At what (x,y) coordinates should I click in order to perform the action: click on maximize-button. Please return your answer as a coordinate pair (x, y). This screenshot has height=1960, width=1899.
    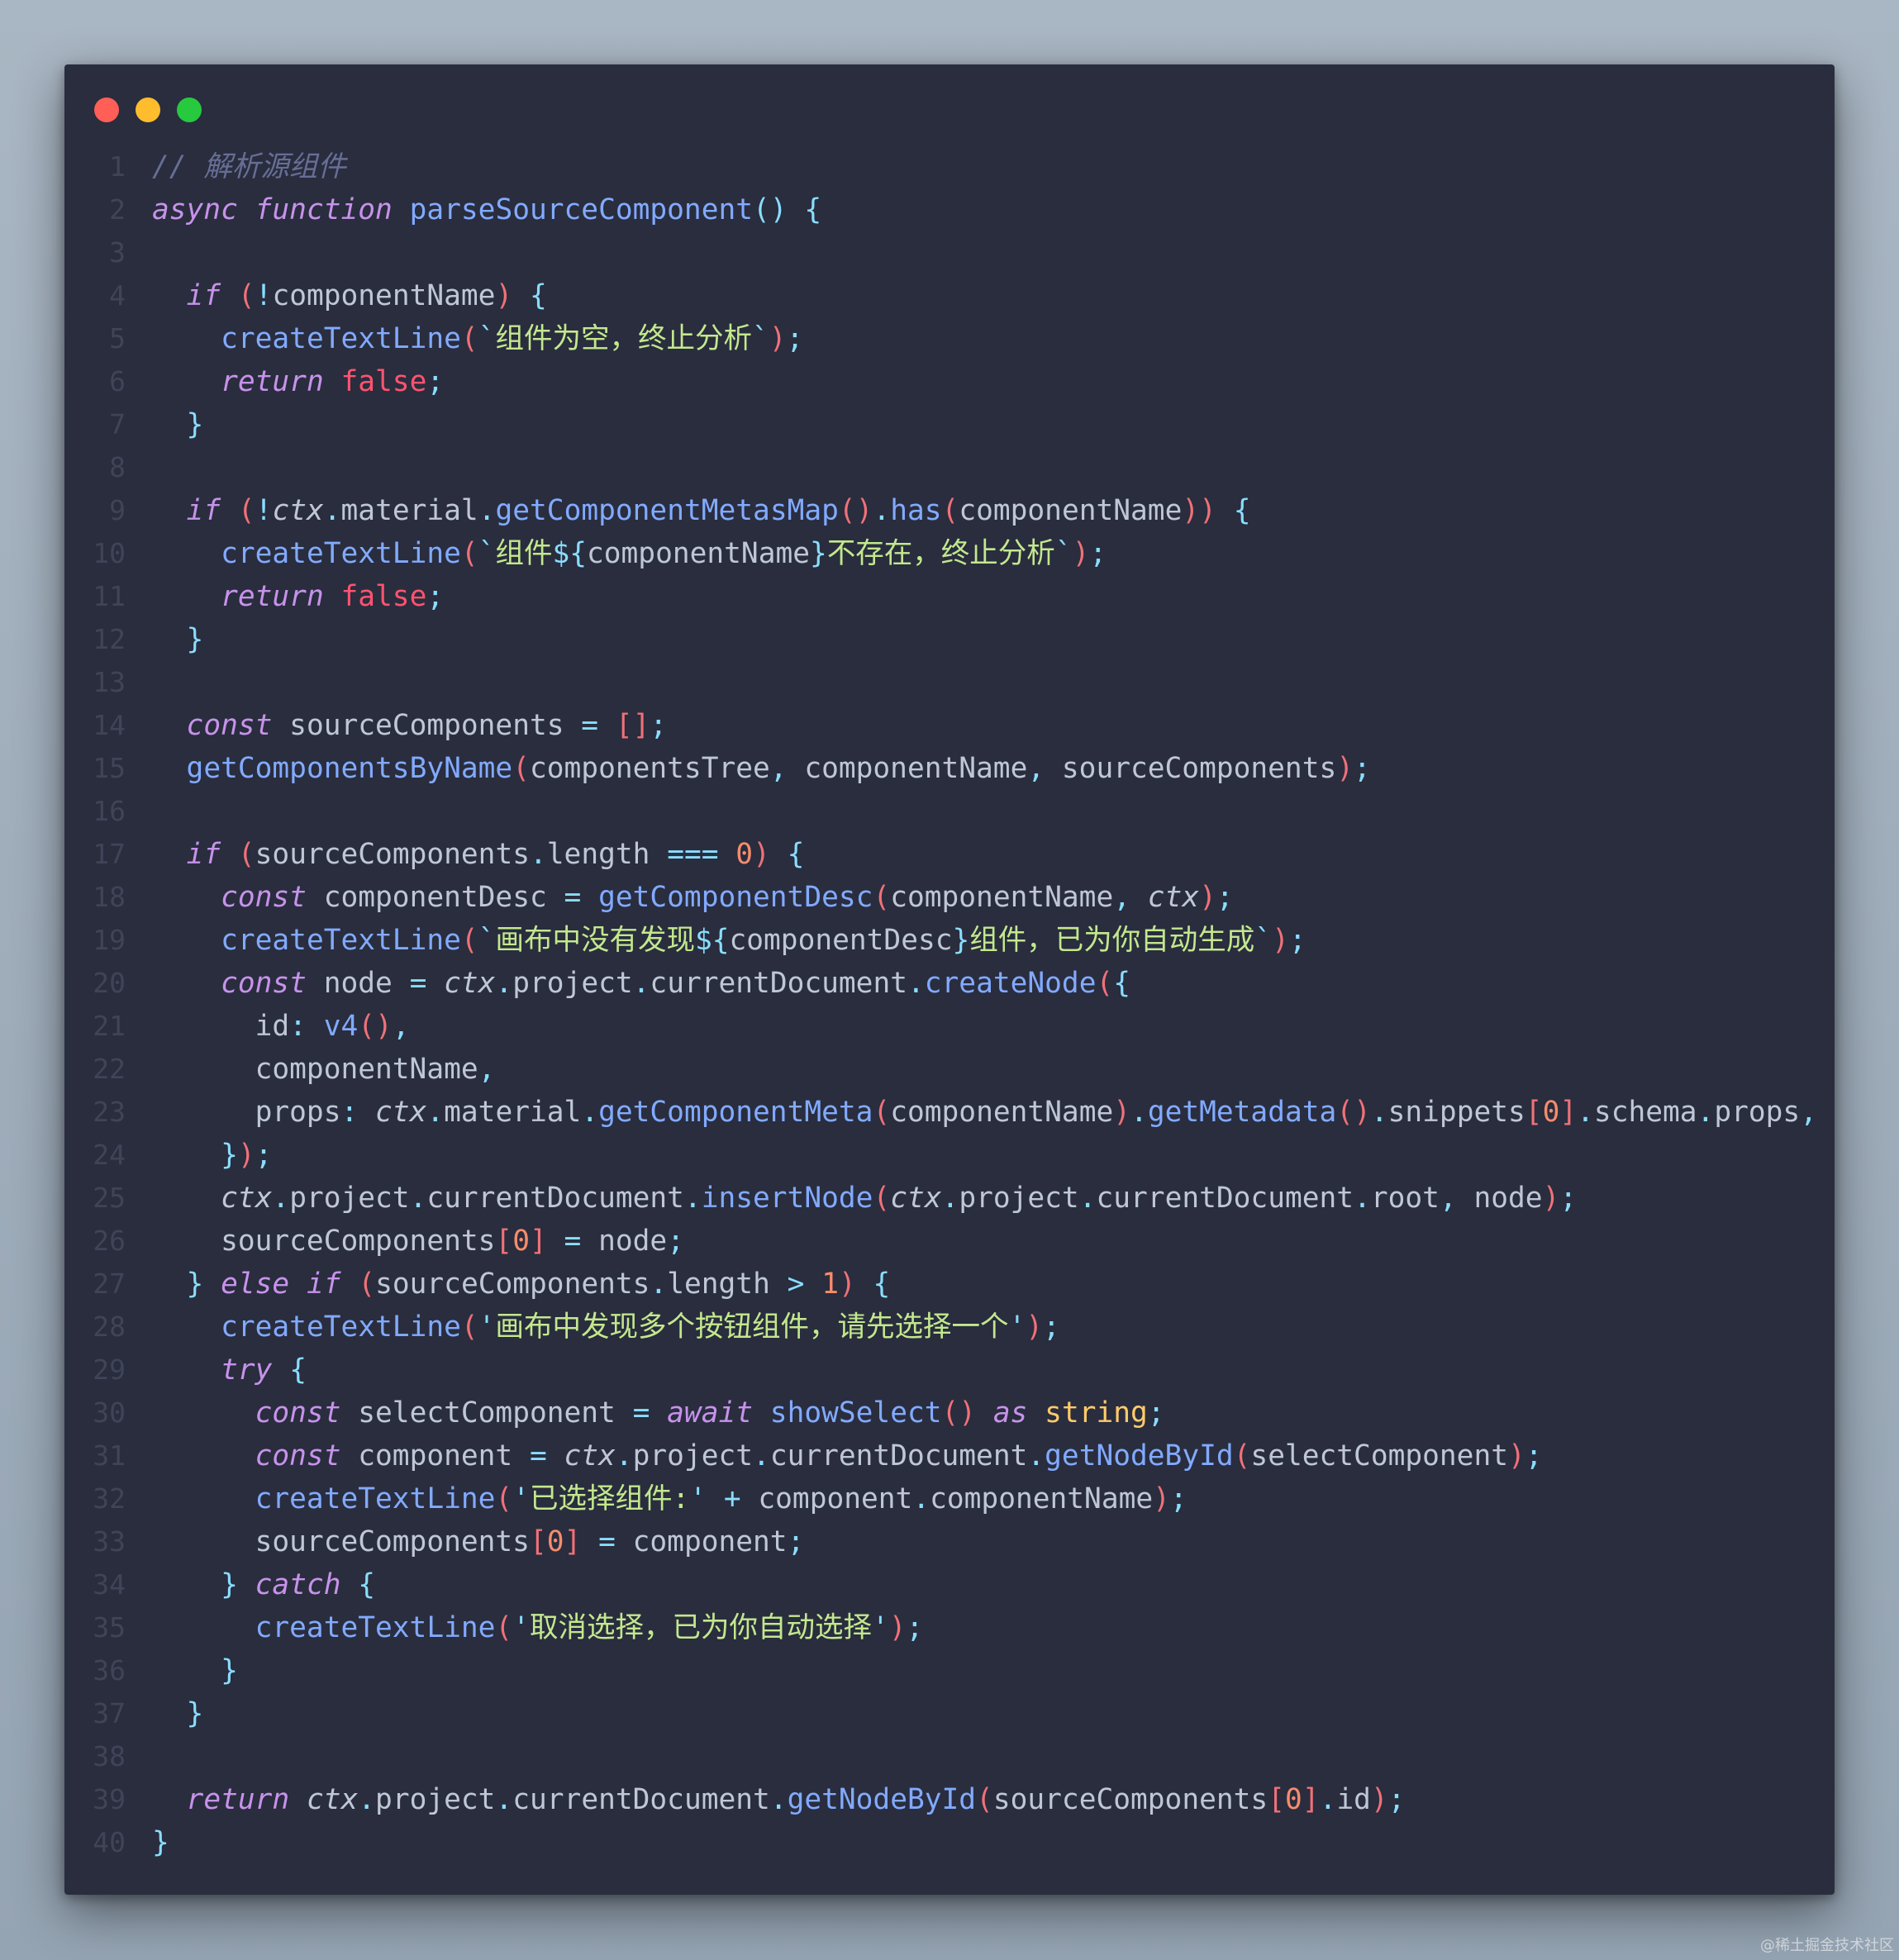
    Looking at the image, I should click on (189, 110).